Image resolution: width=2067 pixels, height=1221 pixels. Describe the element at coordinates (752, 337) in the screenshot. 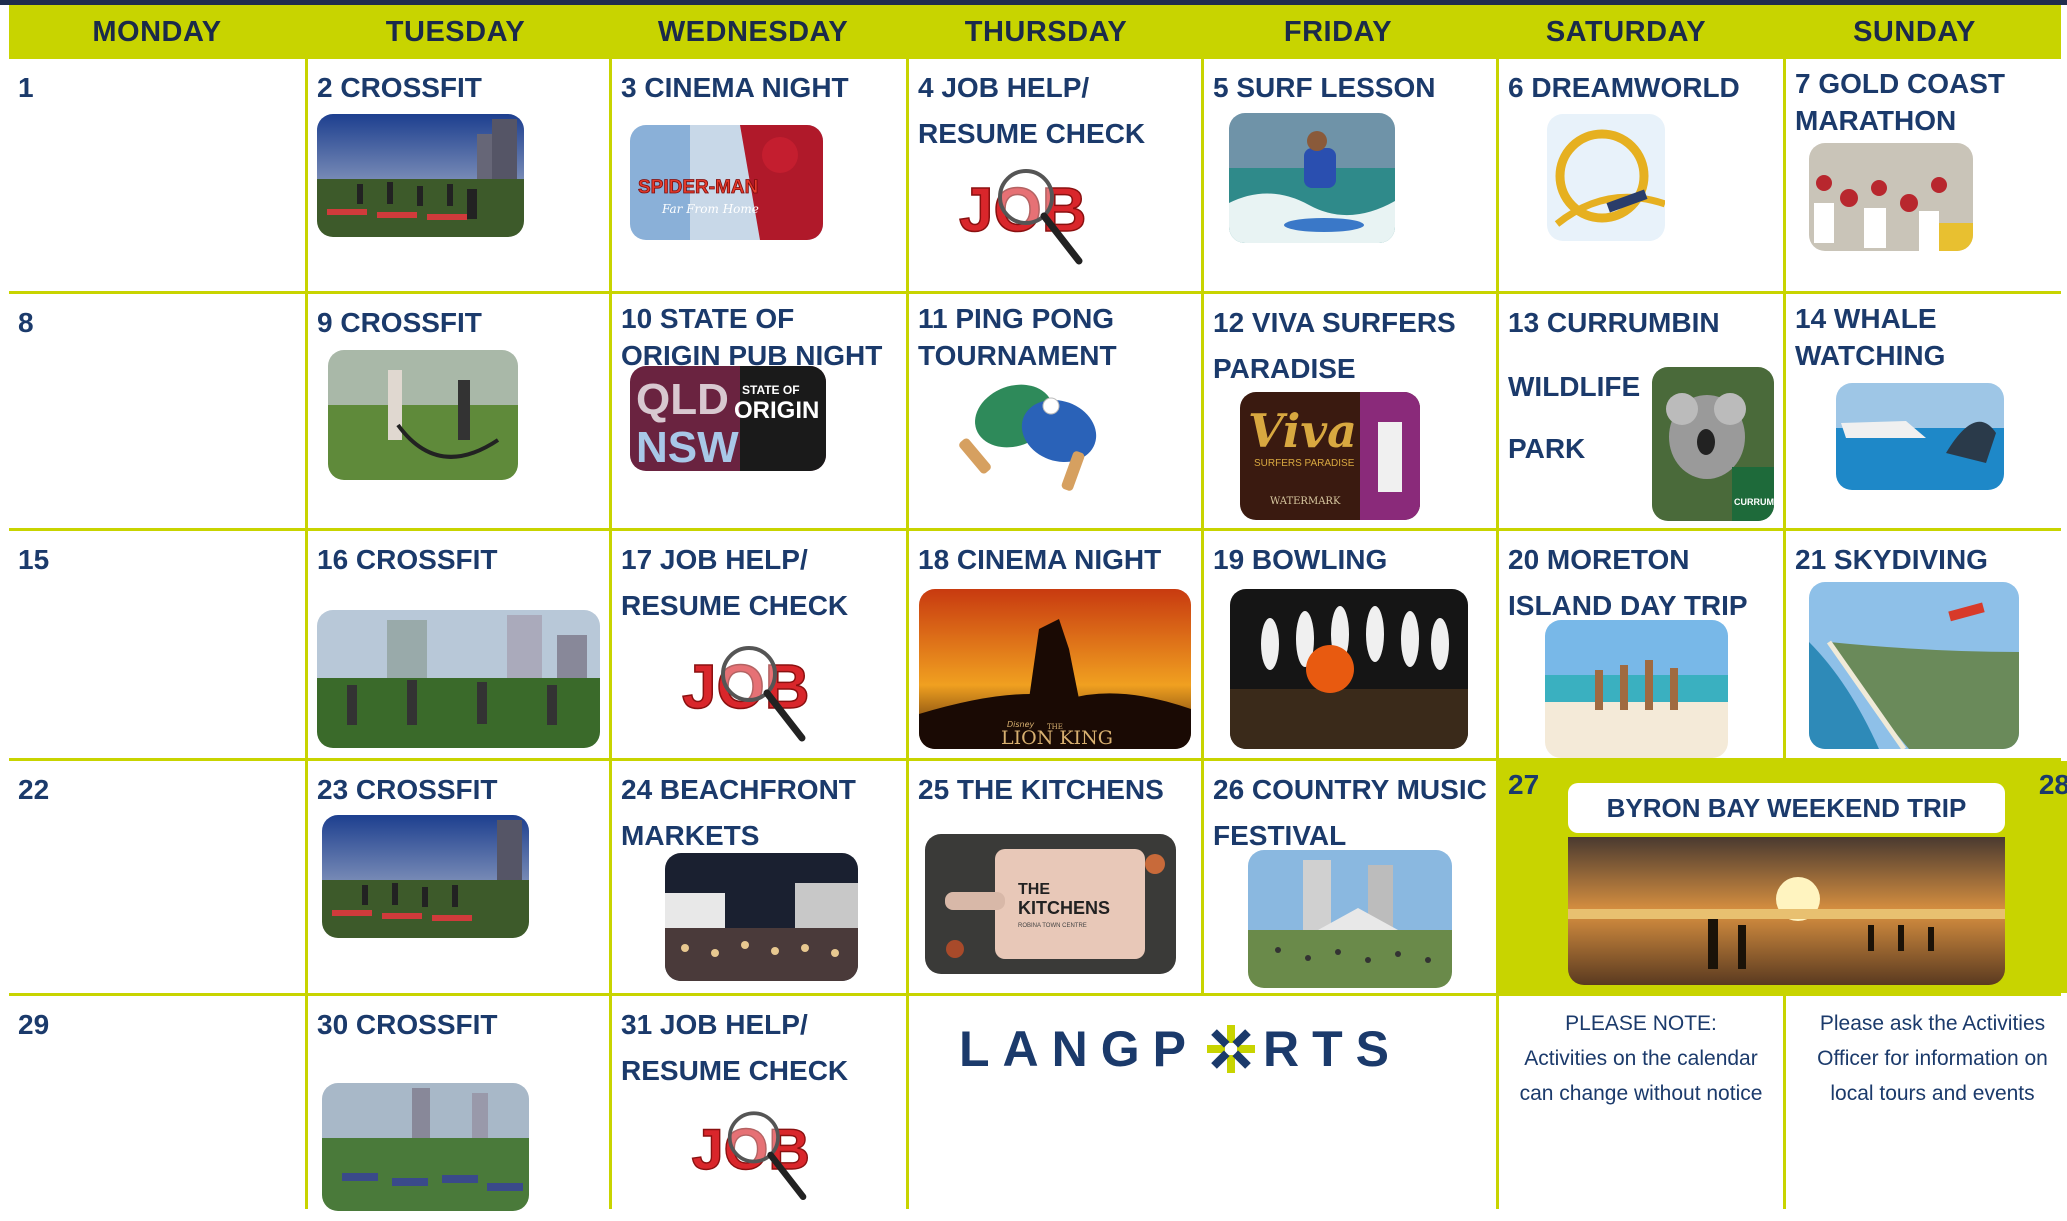

I see `day-title: 10 STATE OF ORIGIN PUB NIGHT` at that location.